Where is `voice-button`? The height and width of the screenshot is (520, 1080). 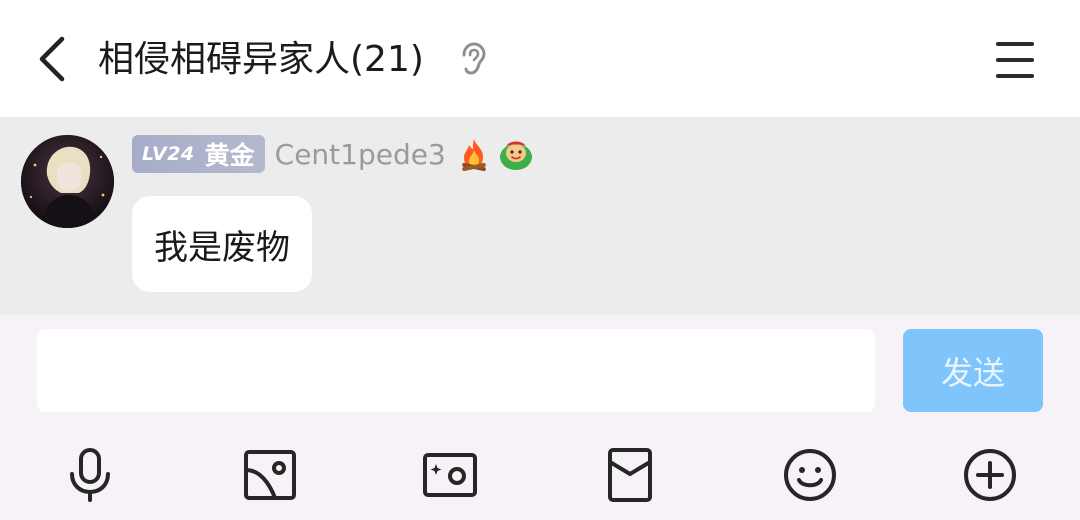 voice-button is located at coordinates (90, 475).